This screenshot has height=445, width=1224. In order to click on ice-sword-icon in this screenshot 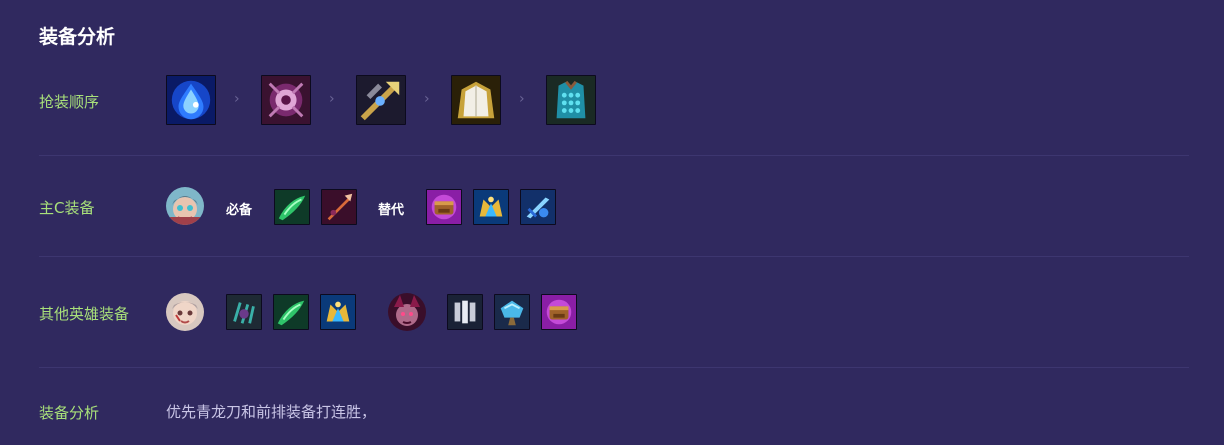, I will do `click(538, 207)`.